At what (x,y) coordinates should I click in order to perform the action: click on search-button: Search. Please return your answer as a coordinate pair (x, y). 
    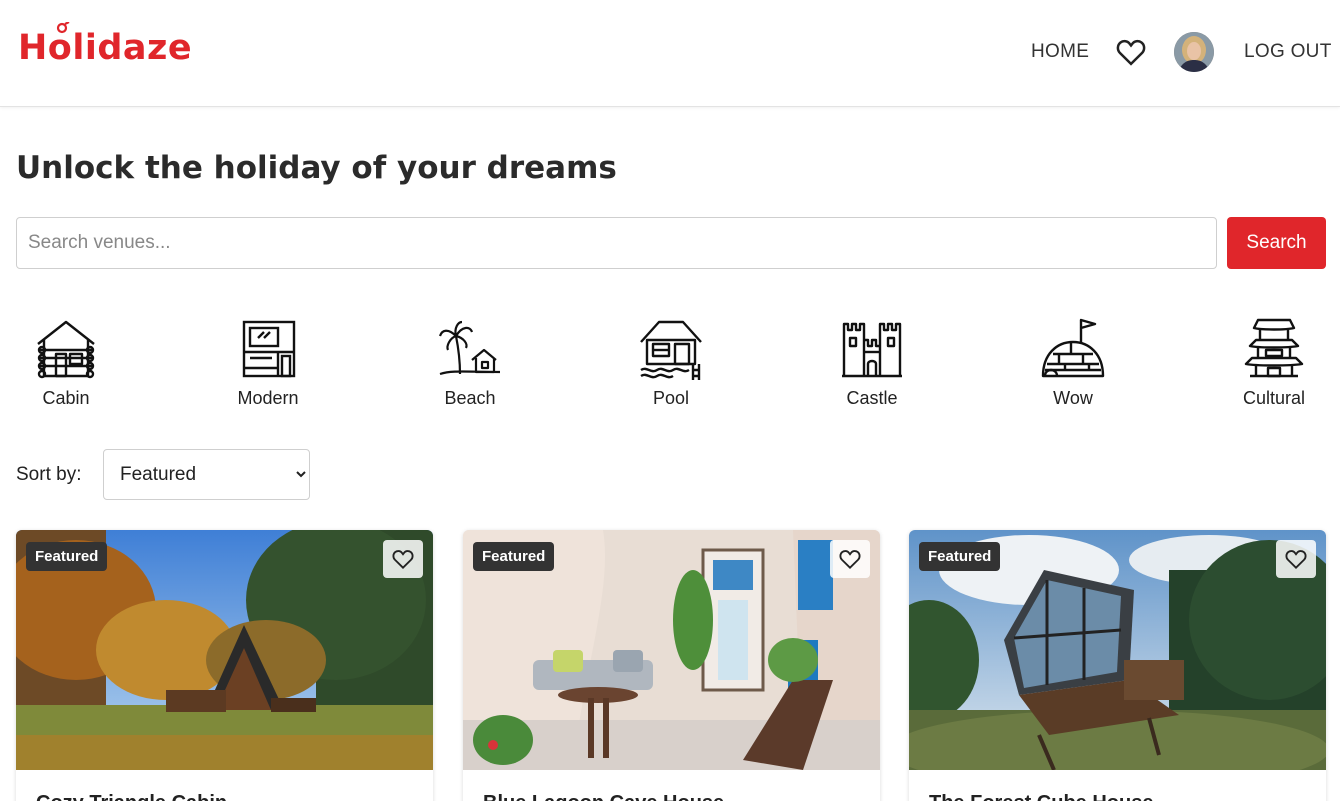
    Looking at the image, I should click on (1276, 243).